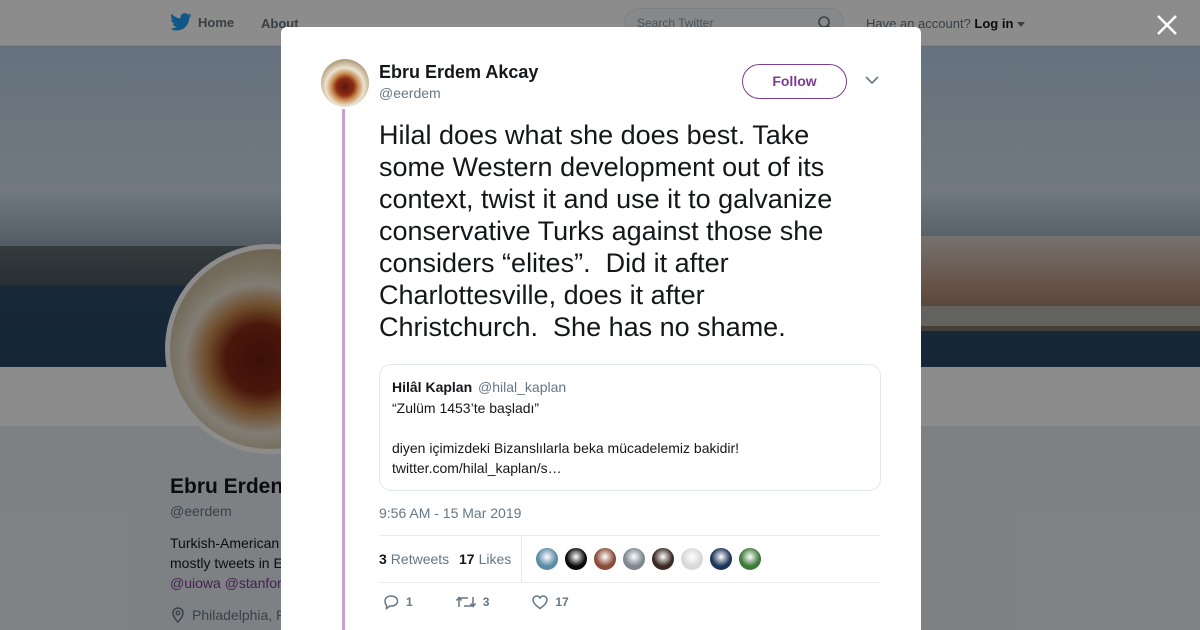 This screenshot has width=1200, height=630. What do you see at coordinates (450, 513) in the screenshot?
I see `tweet-timestamp: 9:56 AM - 15 Mar 2019` at bounding box center [450, 513].